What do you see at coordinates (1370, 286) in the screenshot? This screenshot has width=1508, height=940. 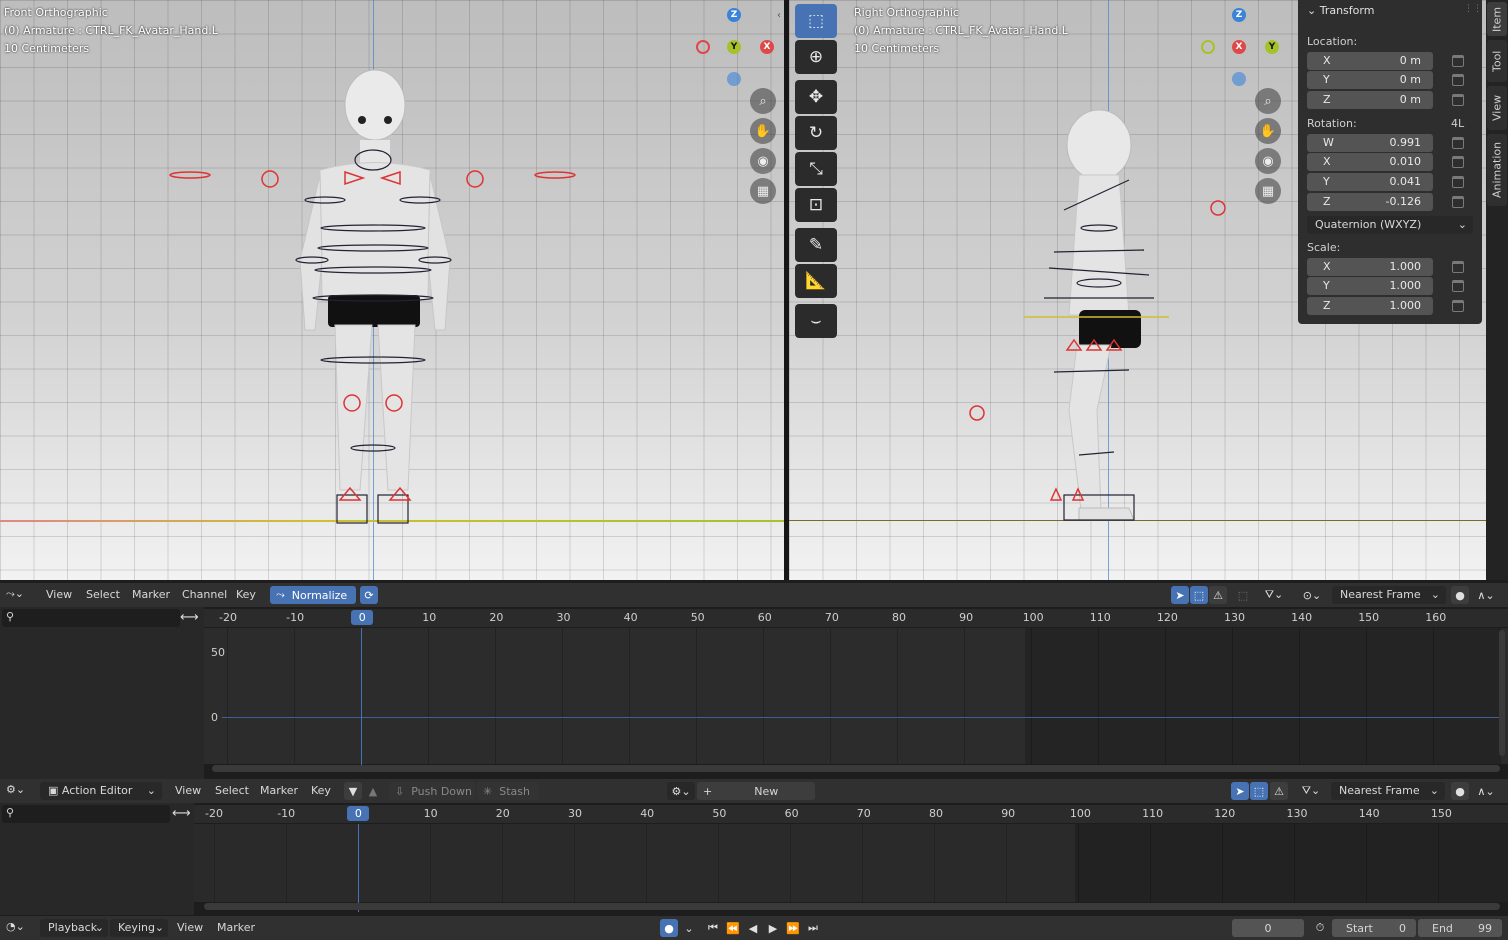 I see `scale-y-field: Y 1.000` at bounding box center [1370, 286].